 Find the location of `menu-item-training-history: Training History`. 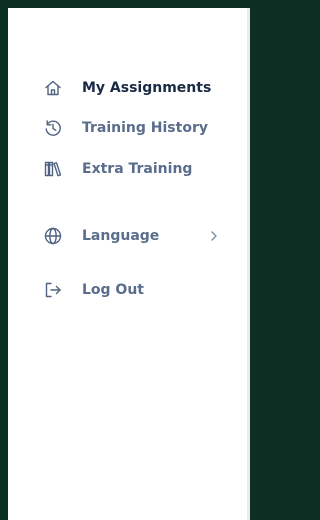

menu-item-training-history: Training History is located at coordinates (125, 128).